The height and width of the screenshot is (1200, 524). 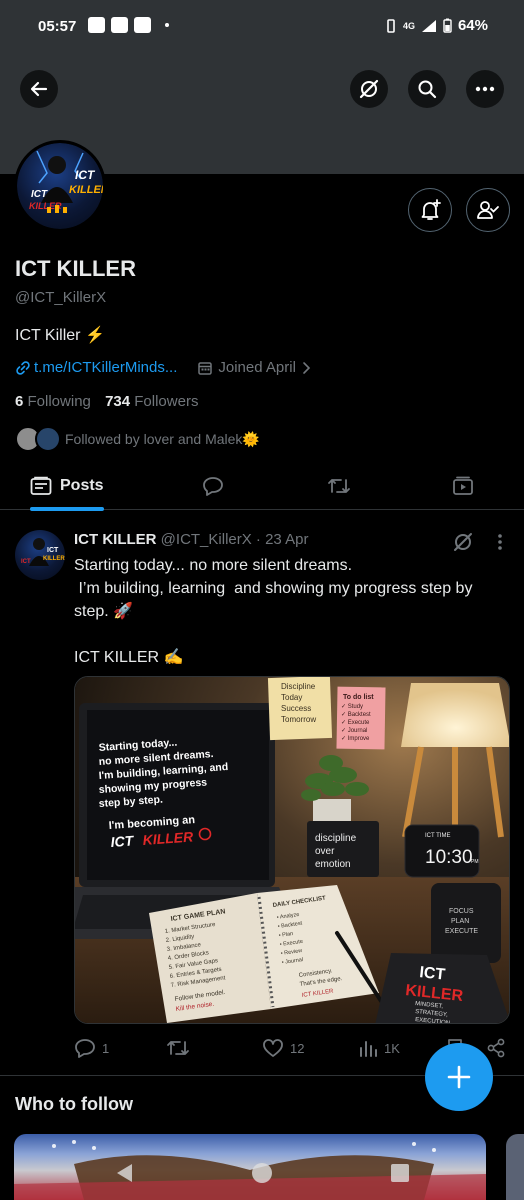 I want to click on bell-plus-icon, so click(x=431, y=209).